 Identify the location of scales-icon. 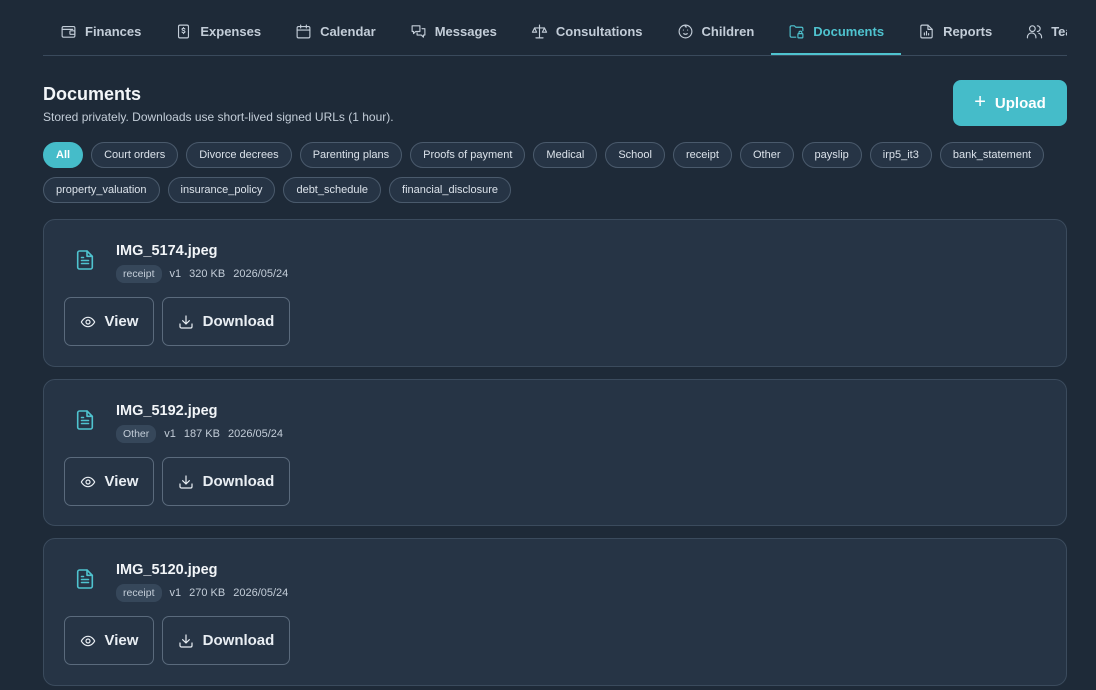
(539, 31).